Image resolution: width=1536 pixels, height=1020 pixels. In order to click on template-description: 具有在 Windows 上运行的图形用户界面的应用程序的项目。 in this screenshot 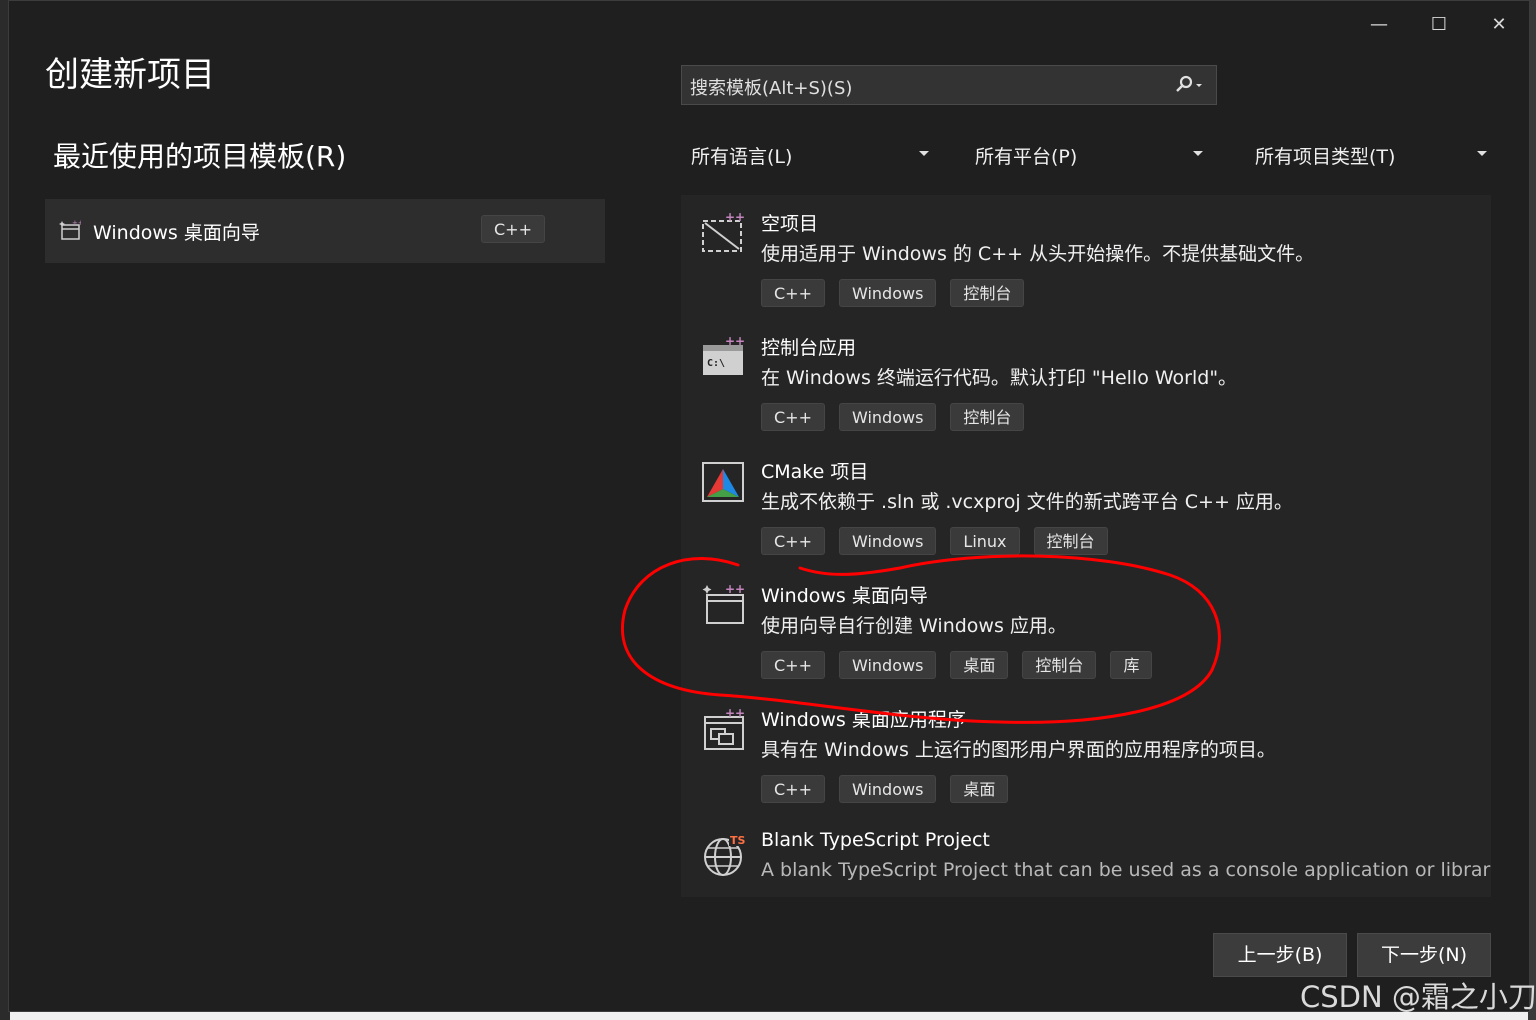, I will do `click(1018, 750)`.